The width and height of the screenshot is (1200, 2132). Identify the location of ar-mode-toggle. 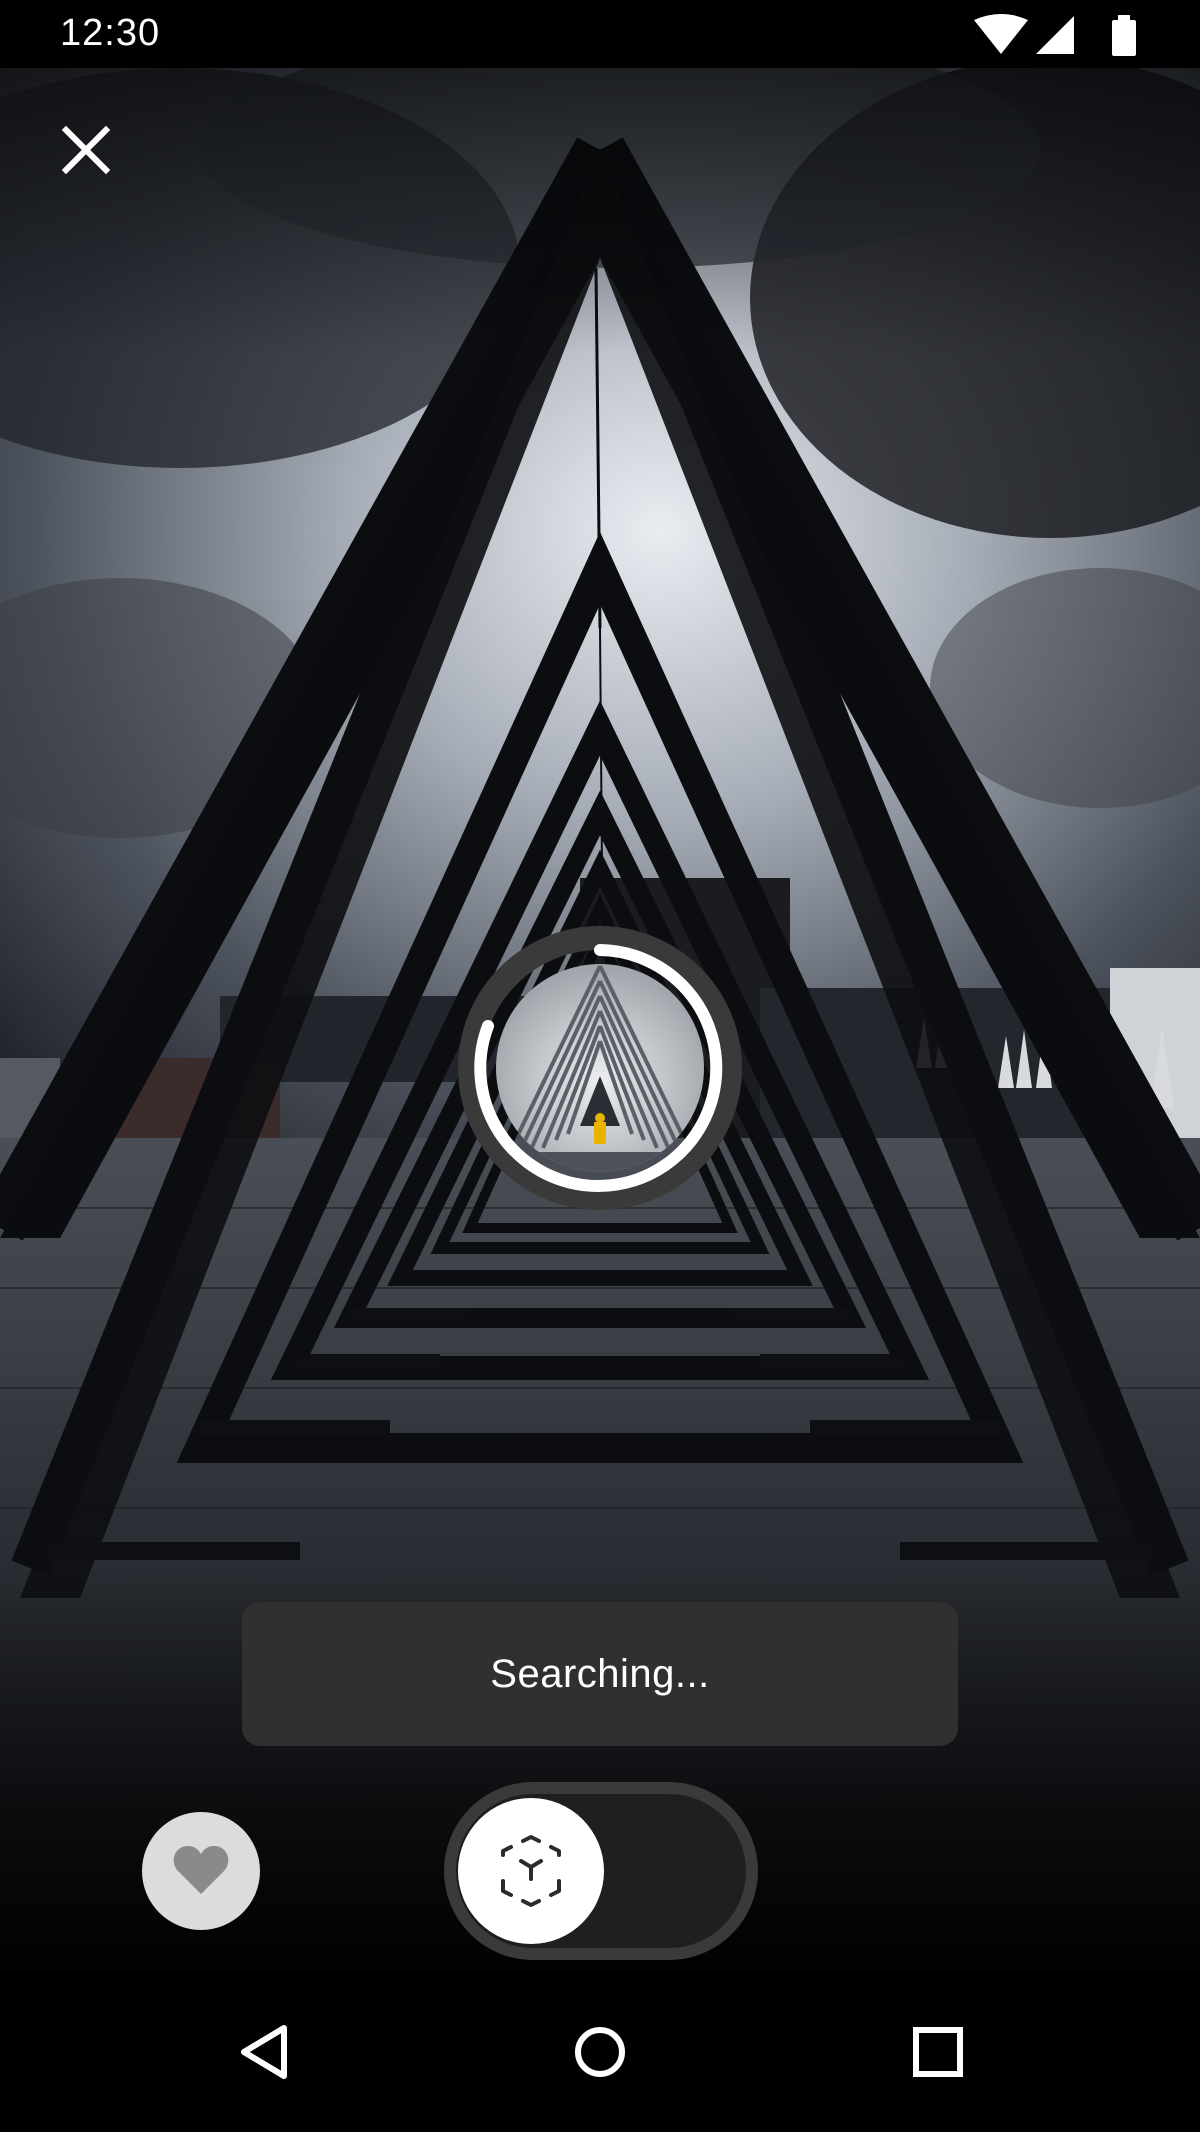
(601, 1871).